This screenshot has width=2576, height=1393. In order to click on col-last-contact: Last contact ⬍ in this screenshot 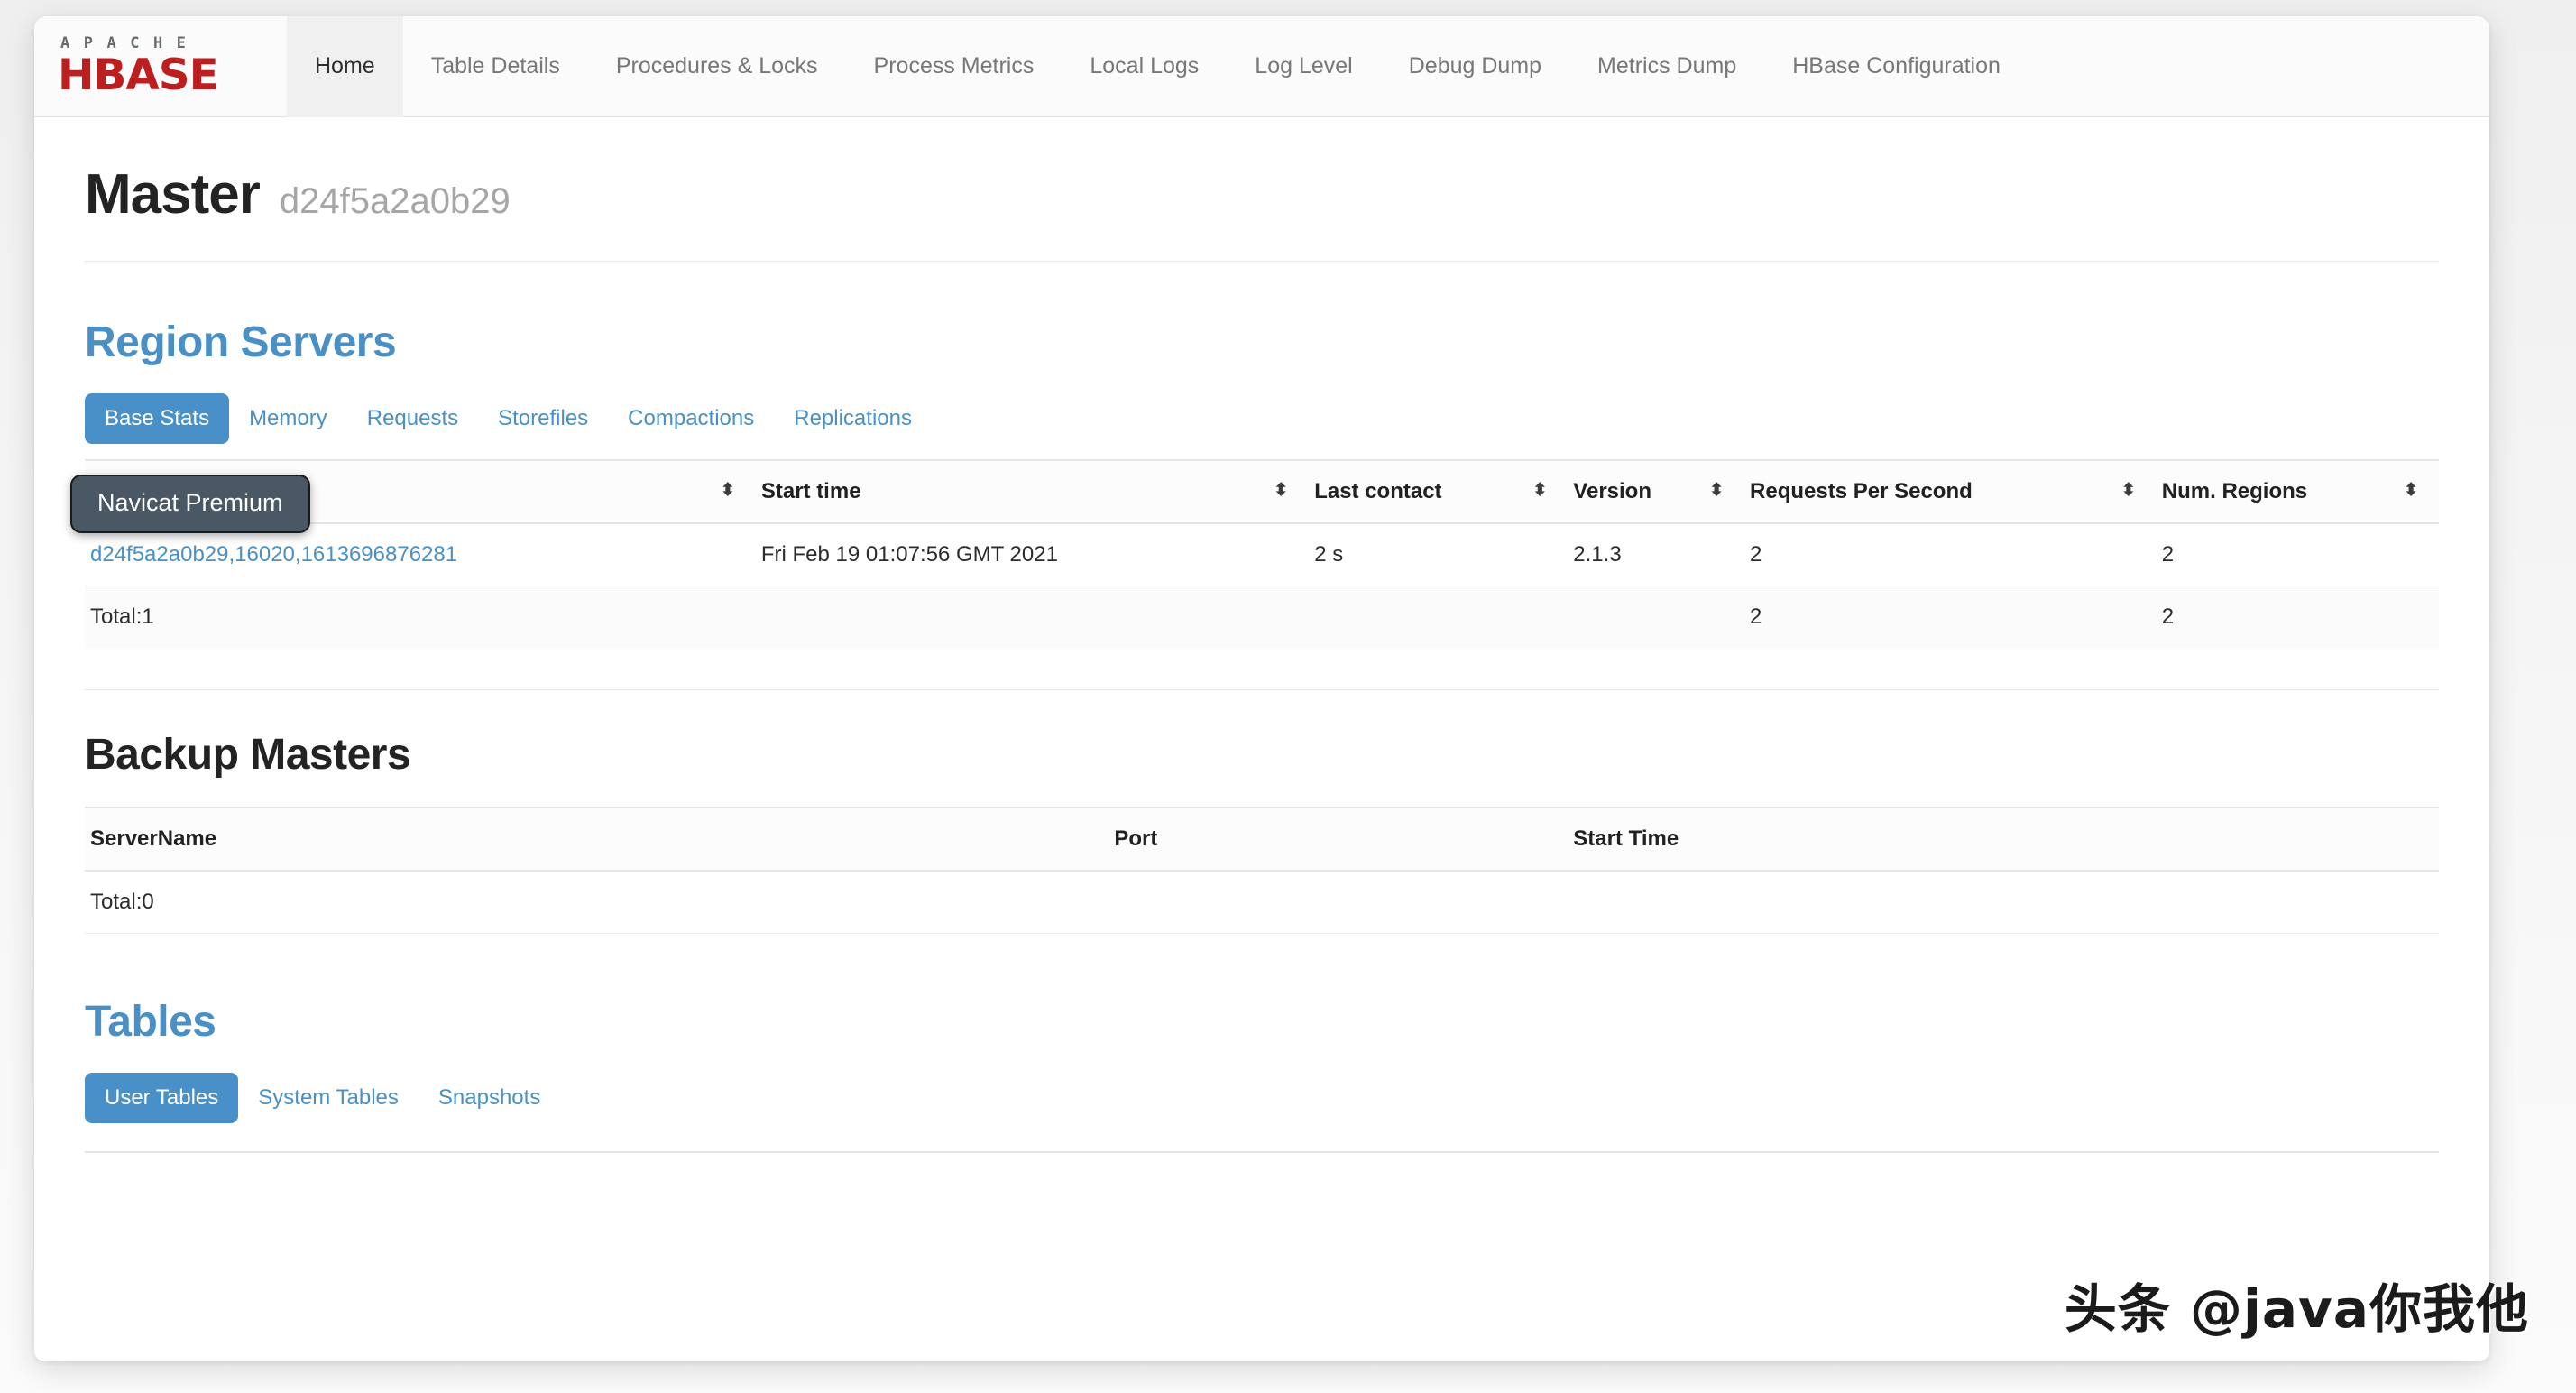, I will do `click(1439, 492)`.